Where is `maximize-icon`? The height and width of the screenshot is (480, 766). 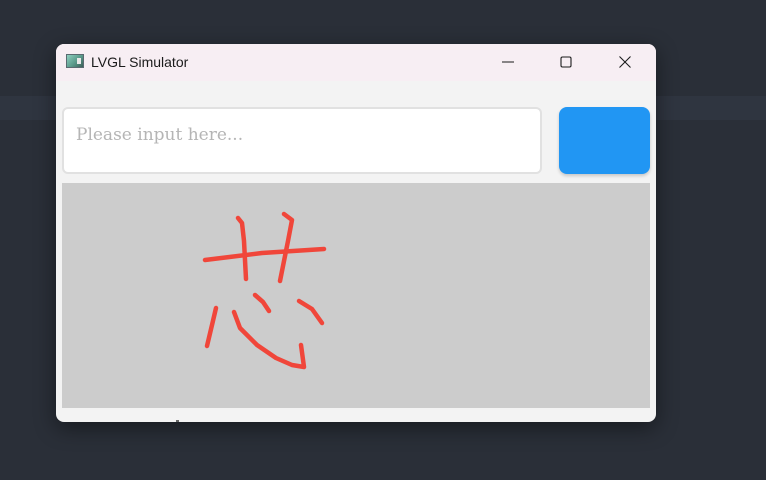
maximize-icon is located at coordinates (566, 62).